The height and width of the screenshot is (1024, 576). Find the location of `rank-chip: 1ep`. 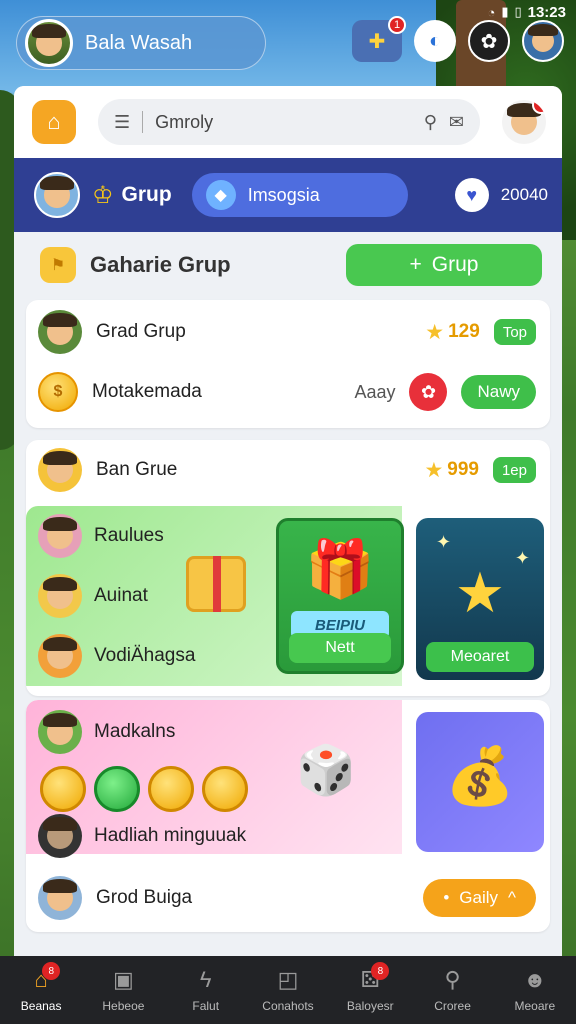

rank-chip: 1ep is located at coordinates (514, 470).